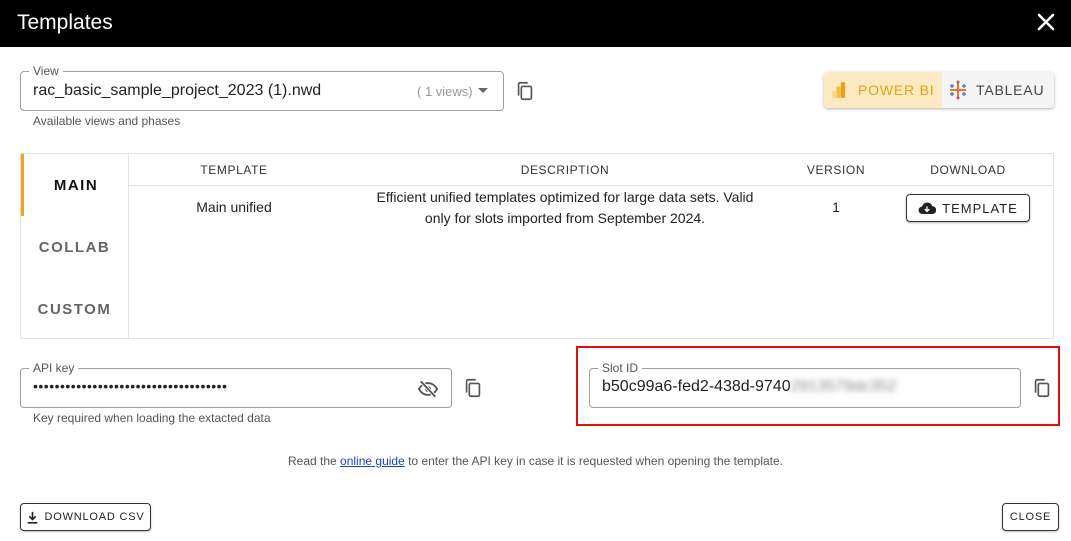 This screenshot has width=1071, height=541. What do you see at coordinates (234, 170) in the screenshot?
I see `column-header-template: TEMPLATE` at bounding box center [234, 170].